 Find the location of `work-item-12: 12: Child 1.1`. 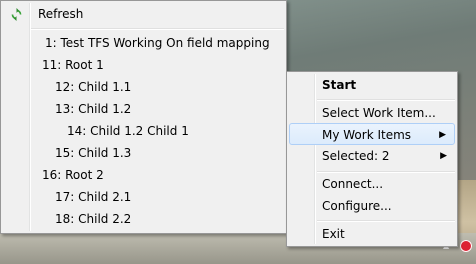

work-item-12: 12: Child 1.1 is located at coordinates (143, 87).